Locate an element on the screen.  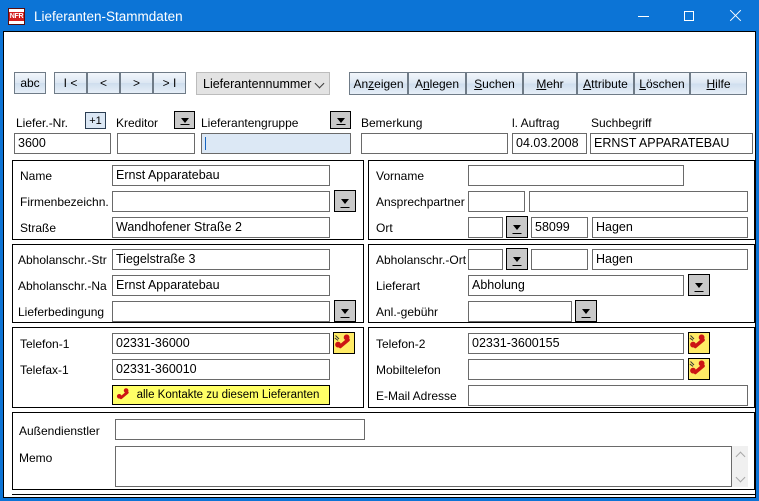
abhol-ort-plz-input is located at coordinates (559, 259).